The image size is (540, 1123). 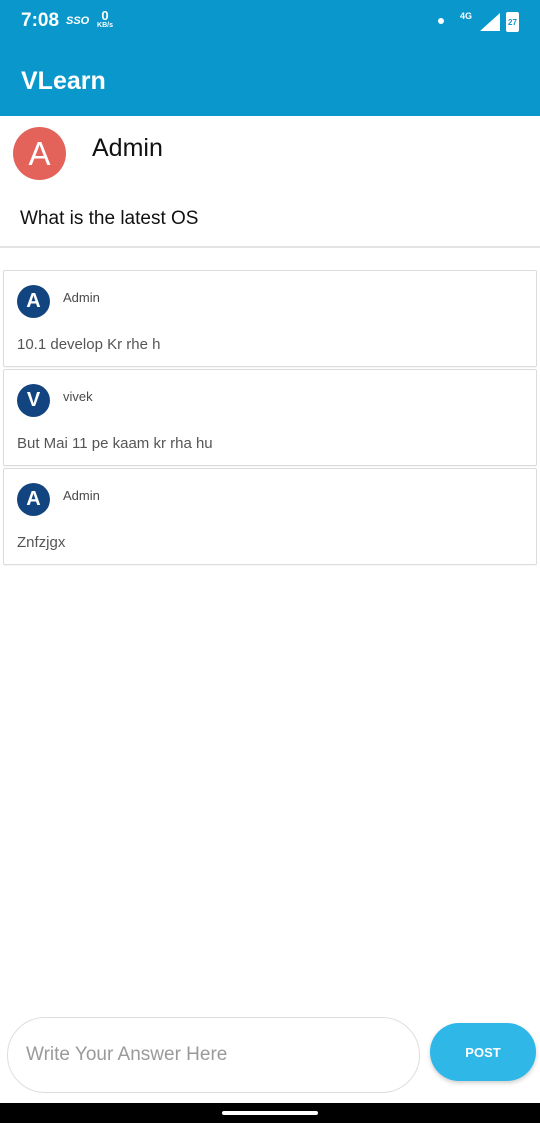 I want to click on home-indicator, so click(x=270, y=1113).